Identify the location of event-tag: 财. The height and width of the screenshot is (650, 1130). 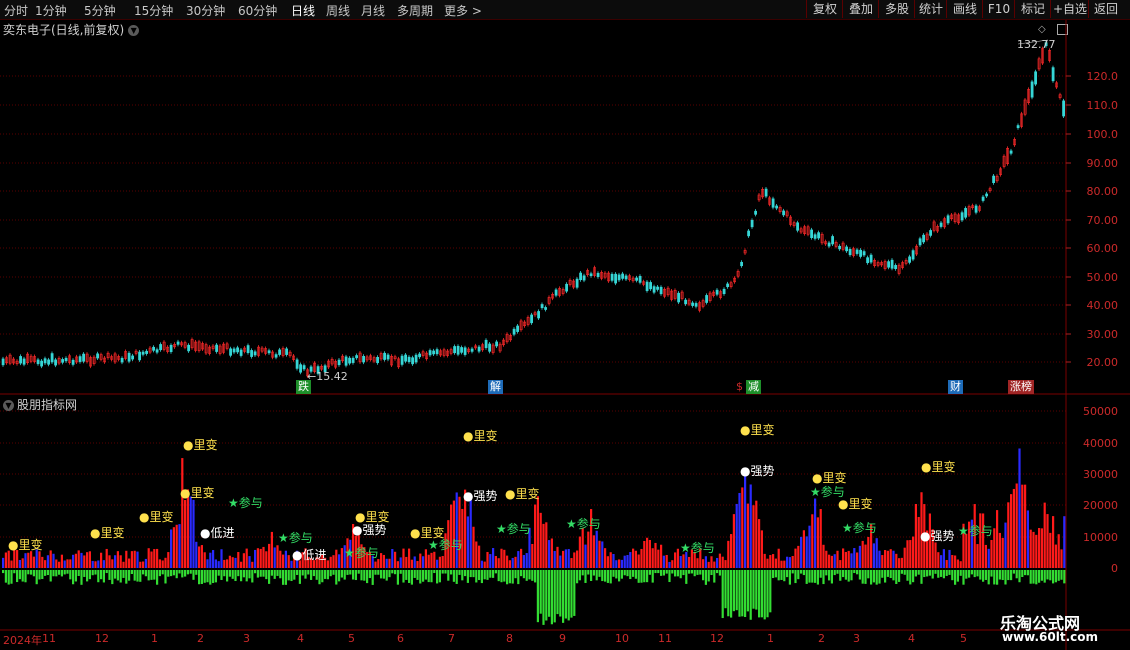
(955, 387).